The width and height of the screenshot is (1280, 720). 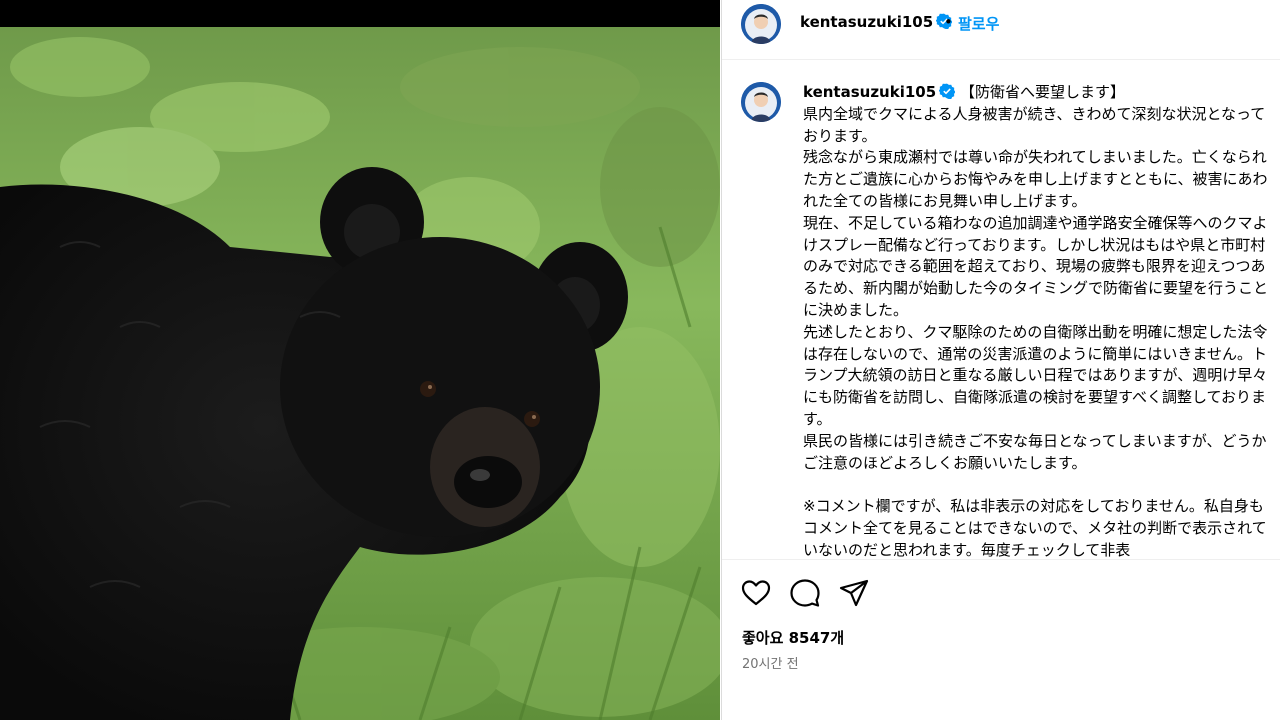 What do you see at coordinates (978, 23) in the screenshot?
I see `follow-button: 팔로우` at bounding box center [978, 23].